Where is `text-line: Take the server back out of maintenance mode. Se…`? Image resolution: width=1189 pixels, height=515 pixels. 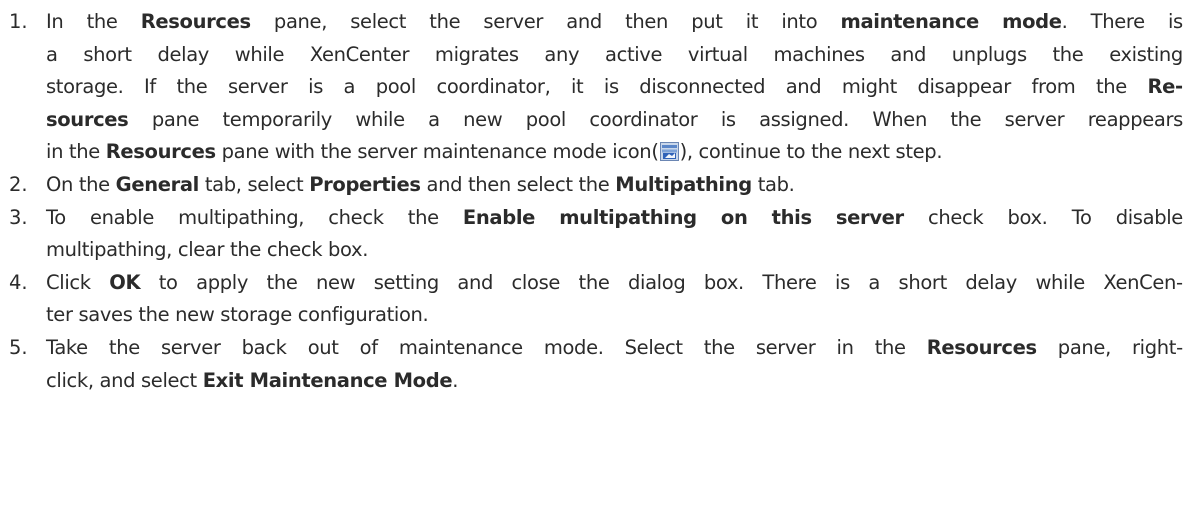 text-line: Take the server back out of maintenance mode. Se… is located at coordinates (614, 348).